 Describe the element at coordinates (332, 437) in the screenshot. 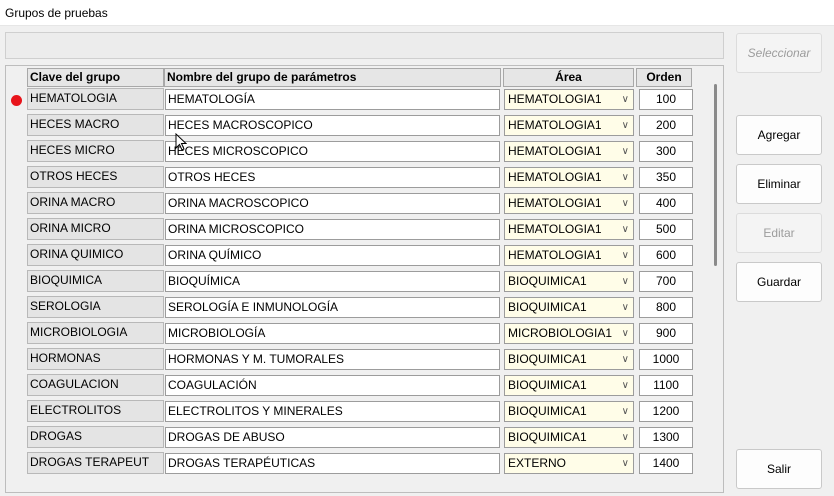

I see `cell-group-name-input: DROGAS DE ABUSO` at that location.